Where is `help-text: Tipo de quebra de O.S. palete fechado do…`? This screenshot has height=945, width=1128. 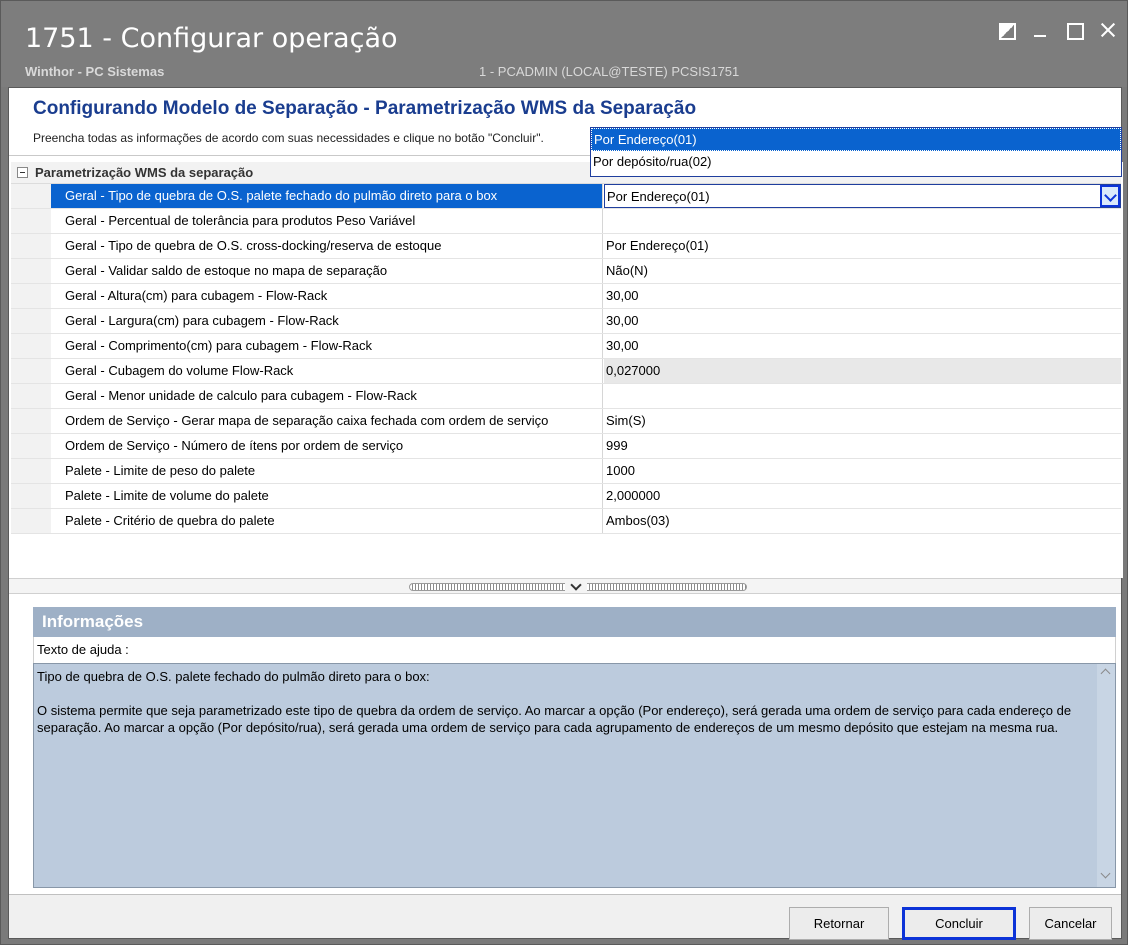 help-text: Tipo de quebra de O.S. palete fechado do… is located at coordinates (562, 710).